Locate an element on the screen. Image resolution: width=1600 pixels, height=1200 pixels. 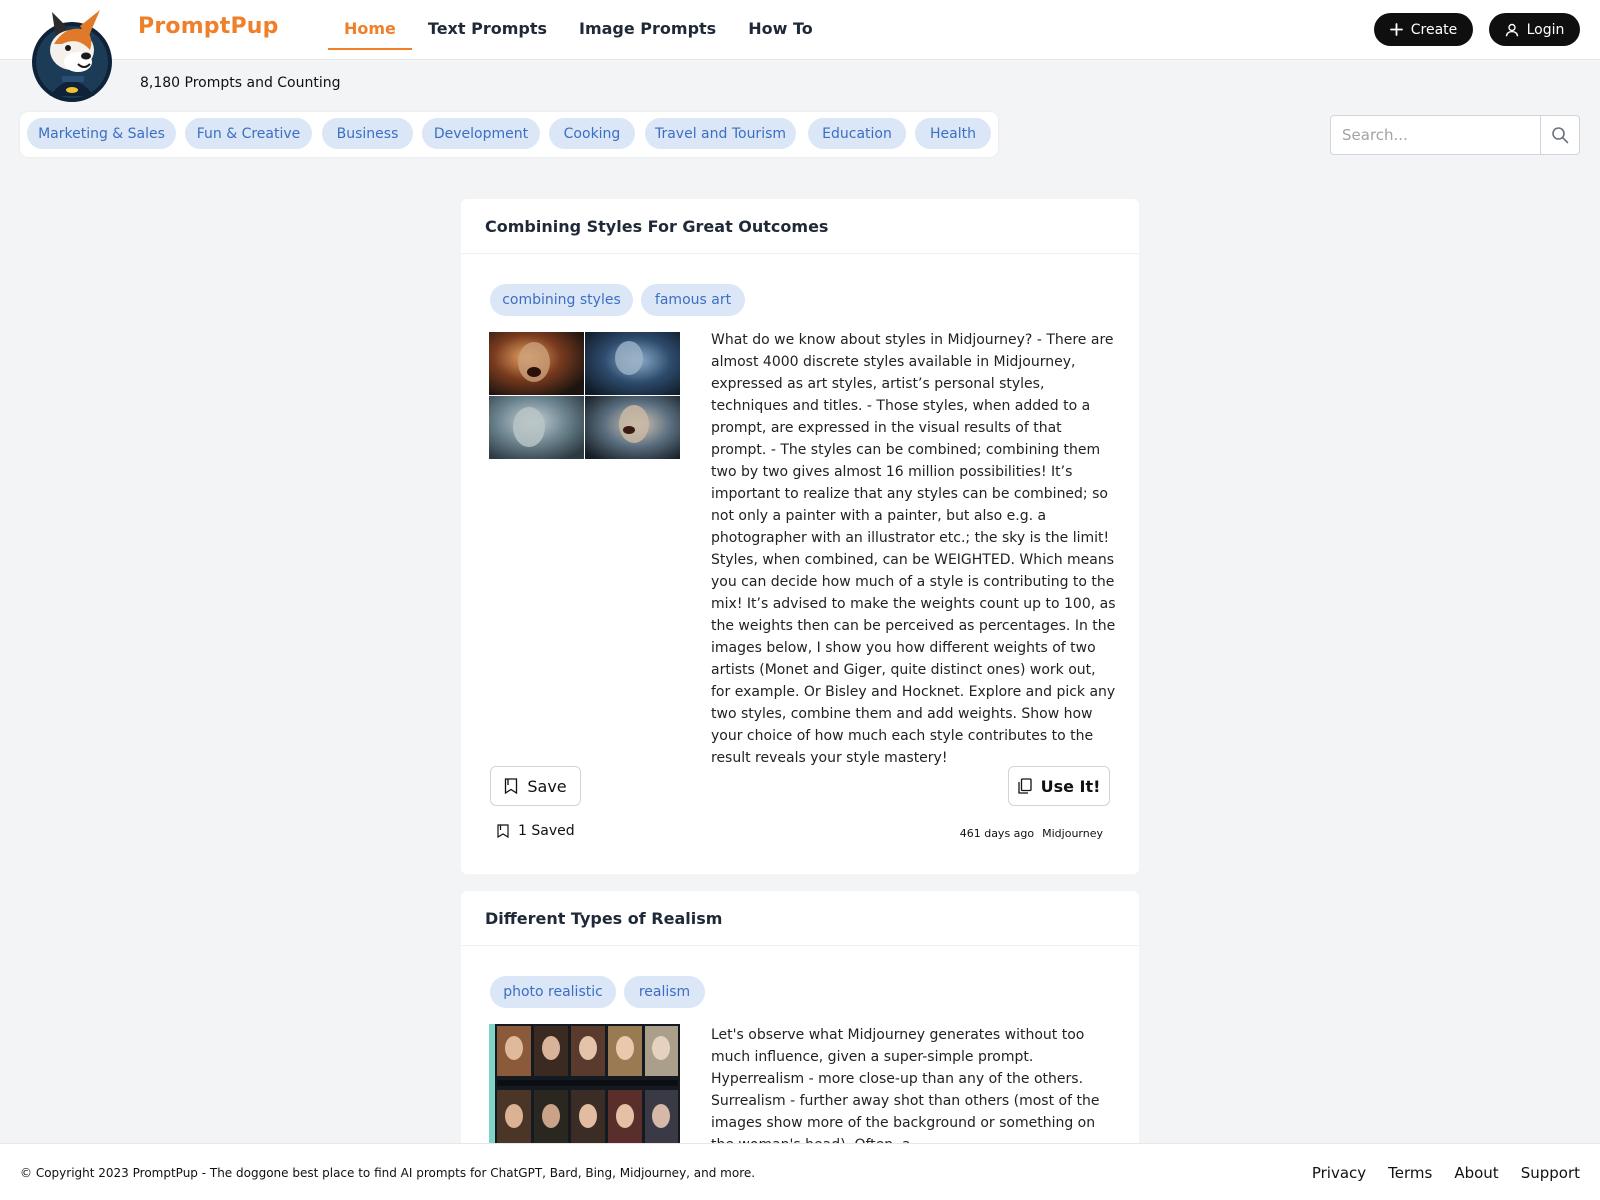
prompt-meta: 461 days ago Midjourney is located at coordinates (1031, 833).